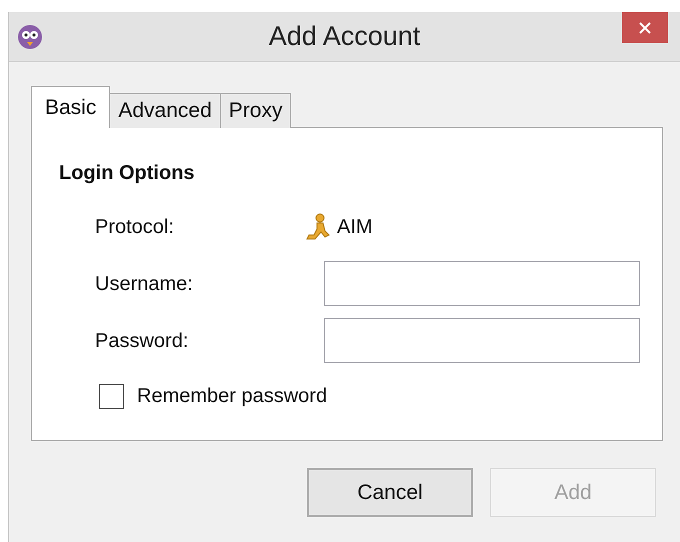  I want to click on tab: Basic, so click(70, 107).